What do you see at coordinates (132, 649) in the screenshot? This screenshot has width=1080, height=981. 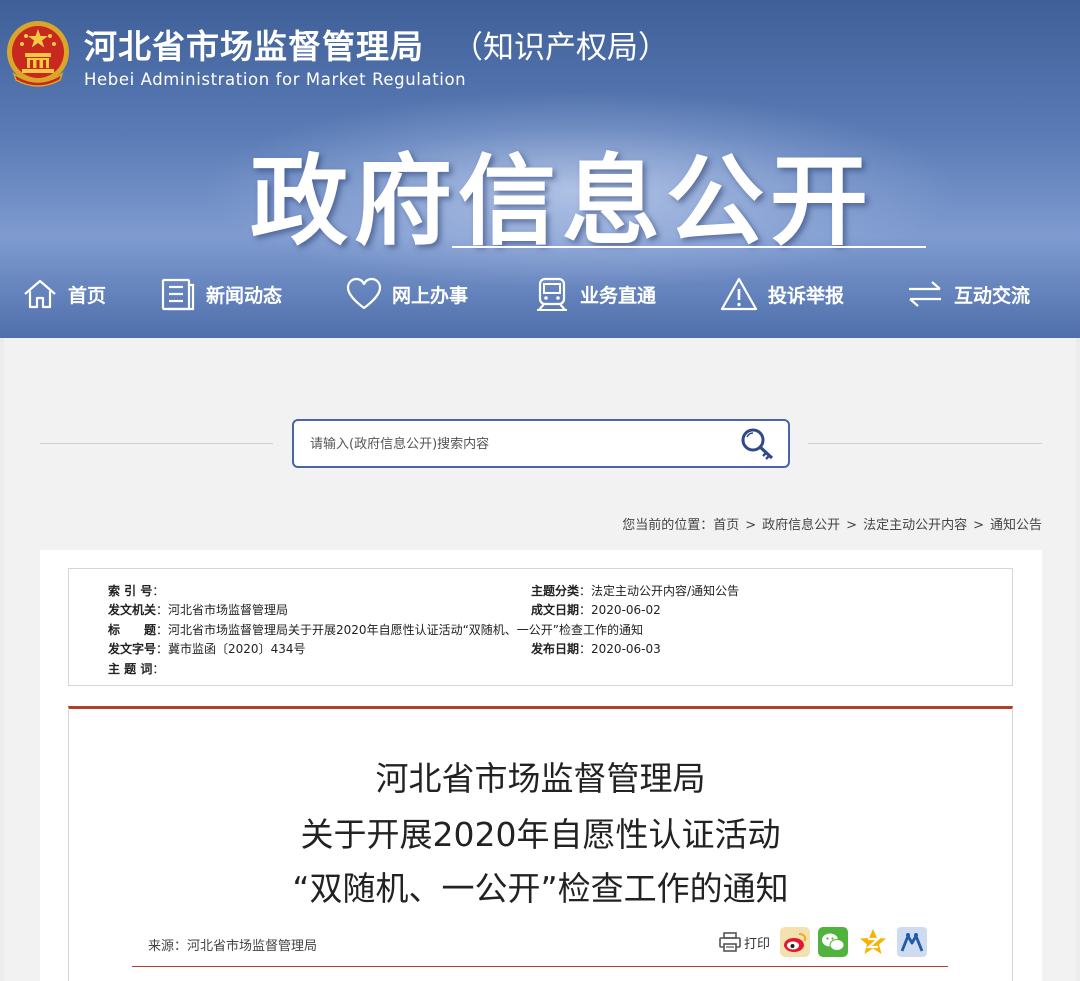 I see `meta-label: 发文字号` at bounding box center [132, 649].